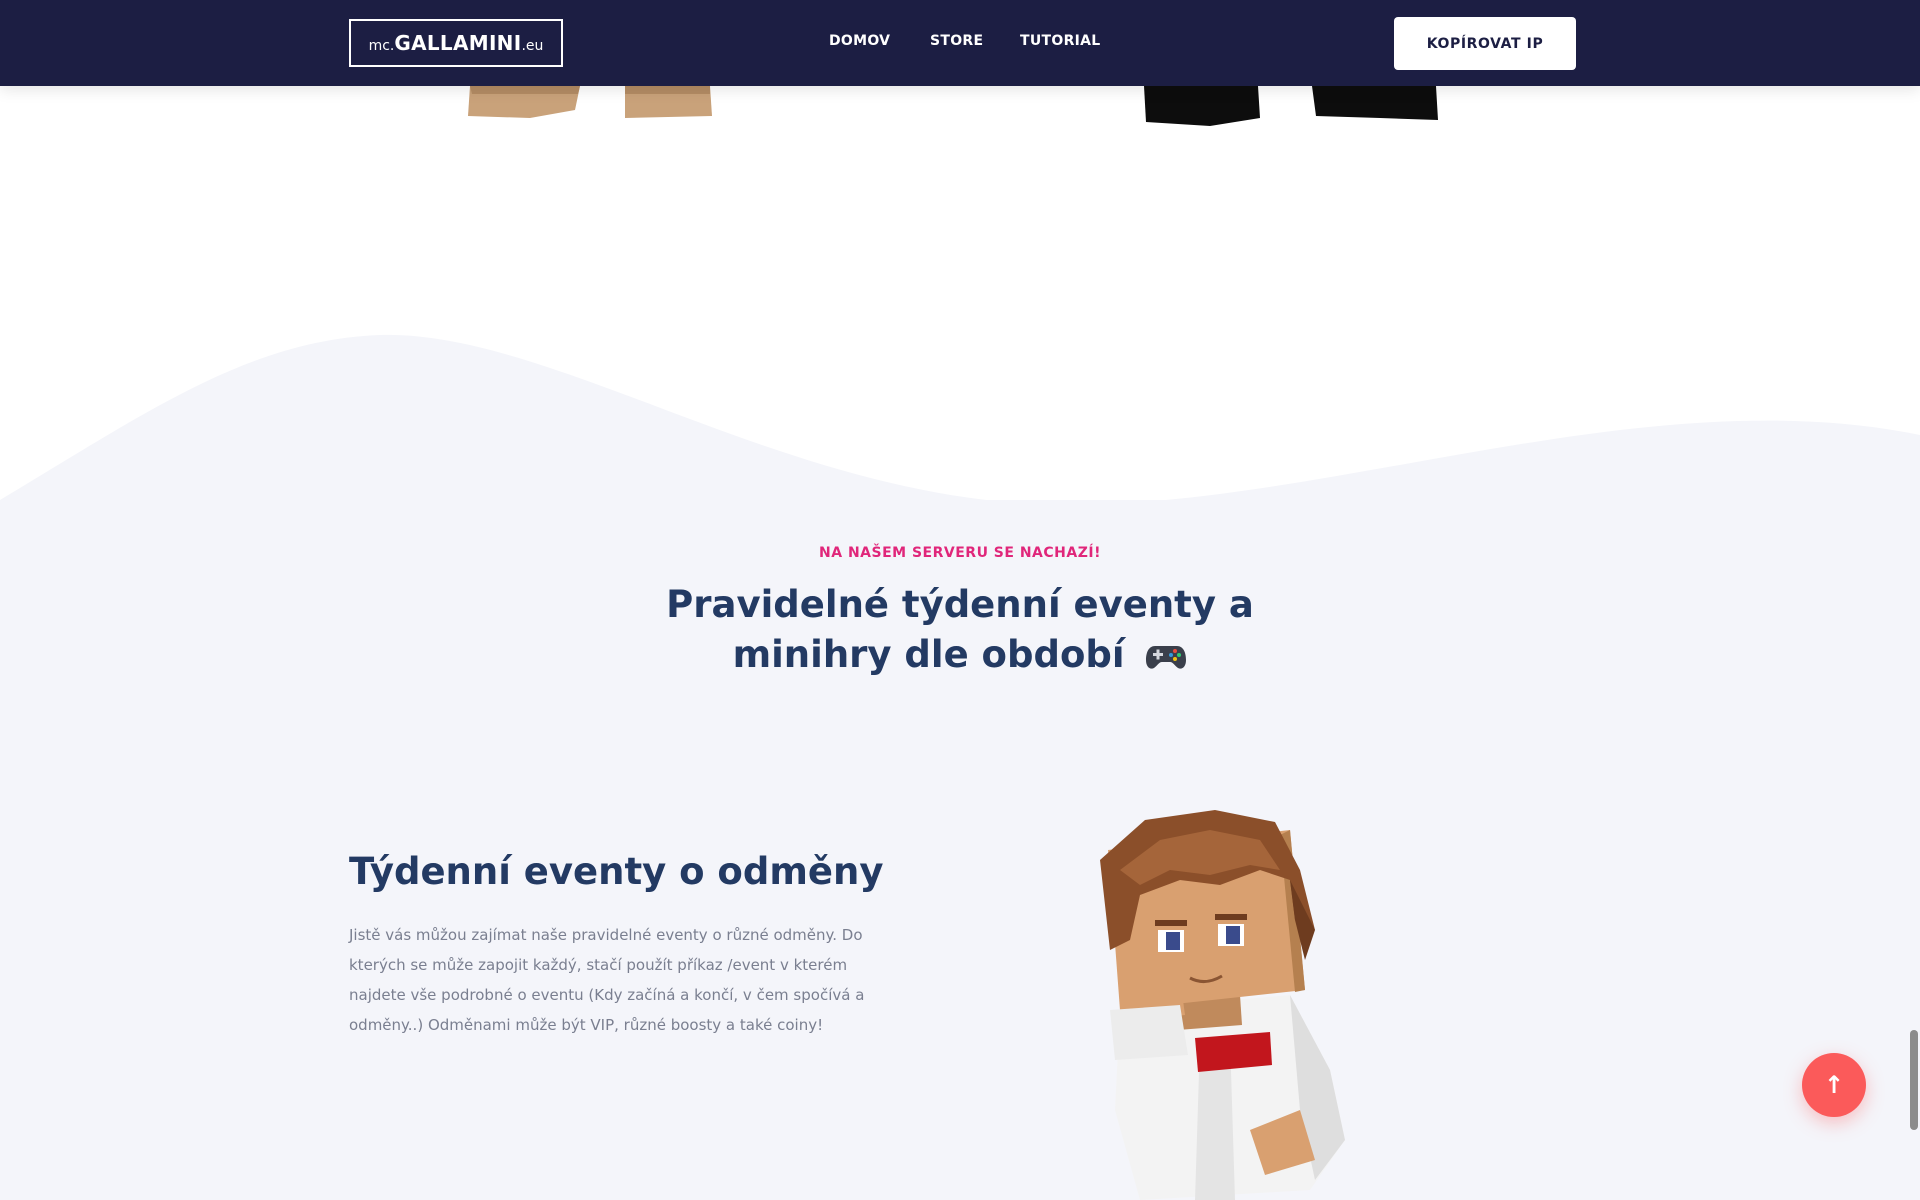  Describe the element at coordinates (1291, 106) in the screenshot. I see `character-feet-right` at that location.